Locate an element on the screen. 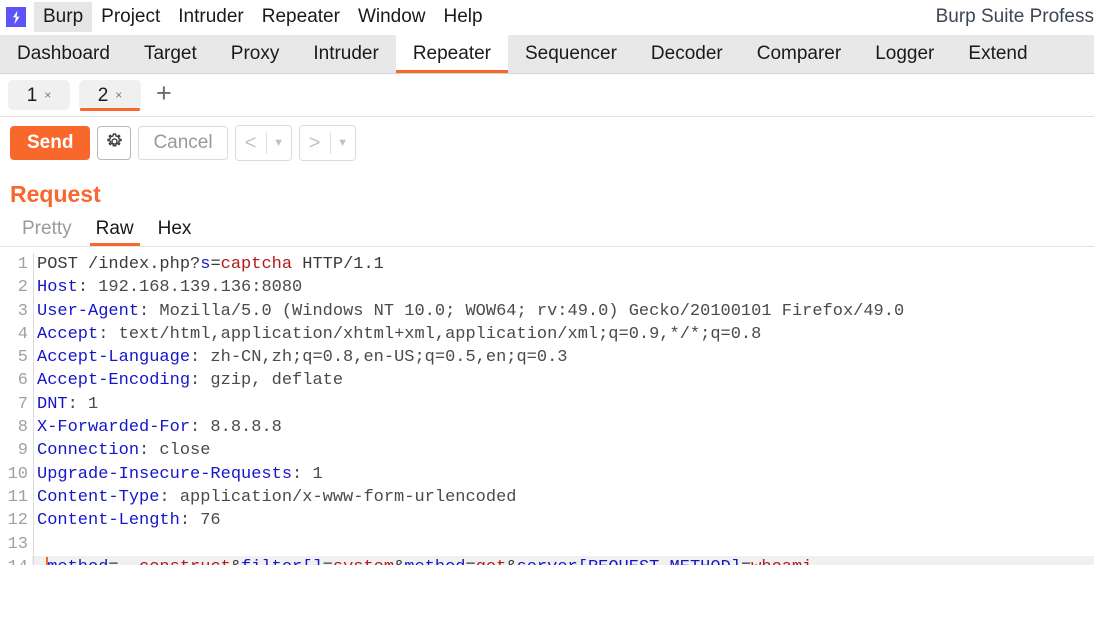 The height and width of the screenshot is (622, 1094). code-text: DNT: 1 is located at coordinates (563, 404).